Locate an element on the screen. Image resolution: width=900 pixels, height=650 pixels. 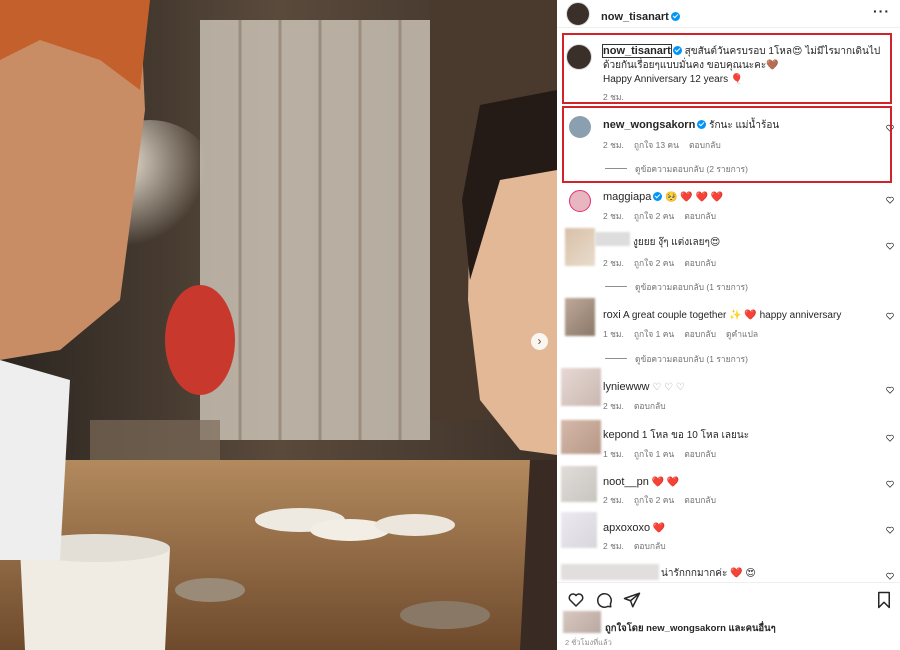
comment-icon is located at coordinates (604, 600).